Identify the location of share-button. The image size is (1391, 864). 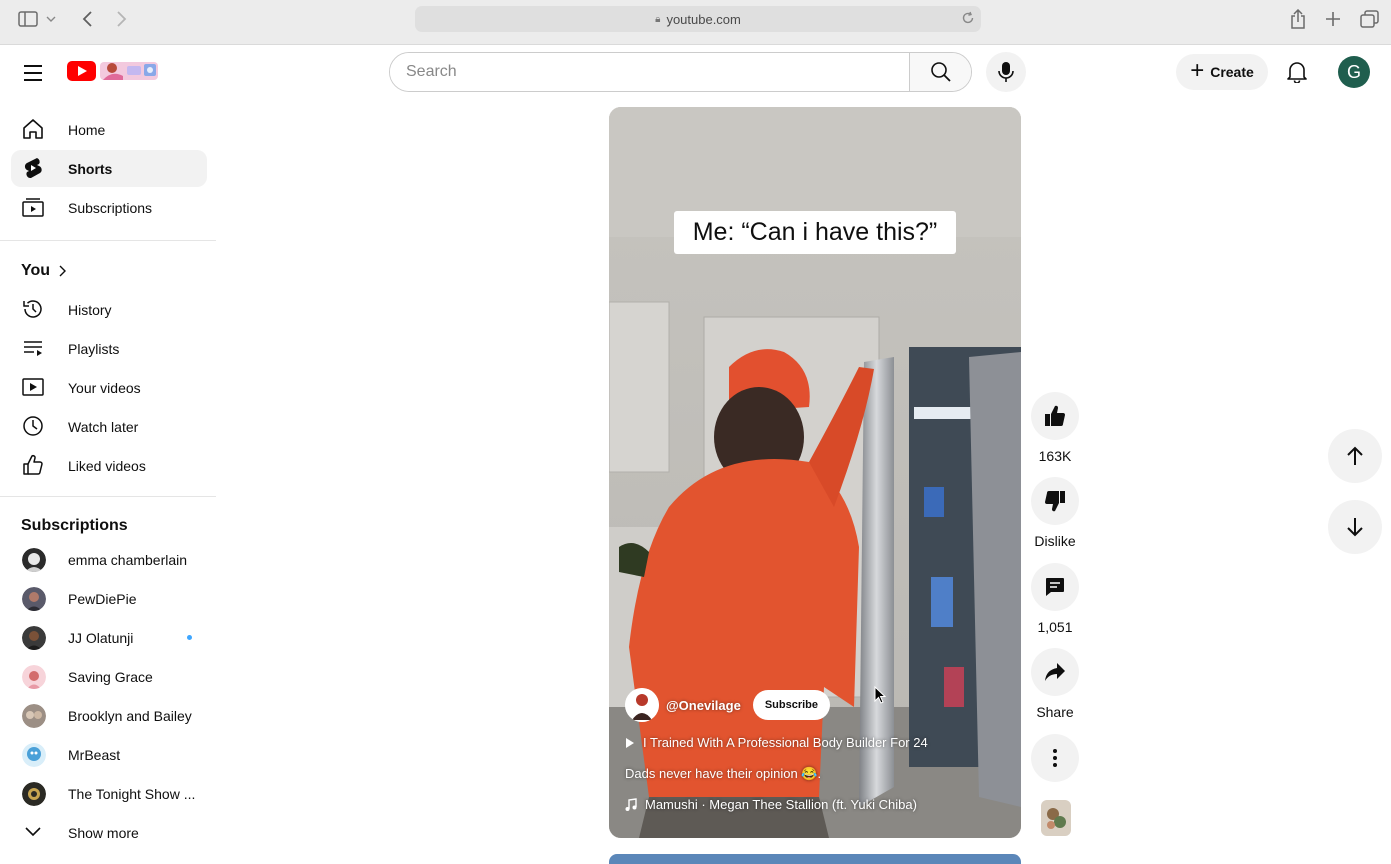
(1055, 672).